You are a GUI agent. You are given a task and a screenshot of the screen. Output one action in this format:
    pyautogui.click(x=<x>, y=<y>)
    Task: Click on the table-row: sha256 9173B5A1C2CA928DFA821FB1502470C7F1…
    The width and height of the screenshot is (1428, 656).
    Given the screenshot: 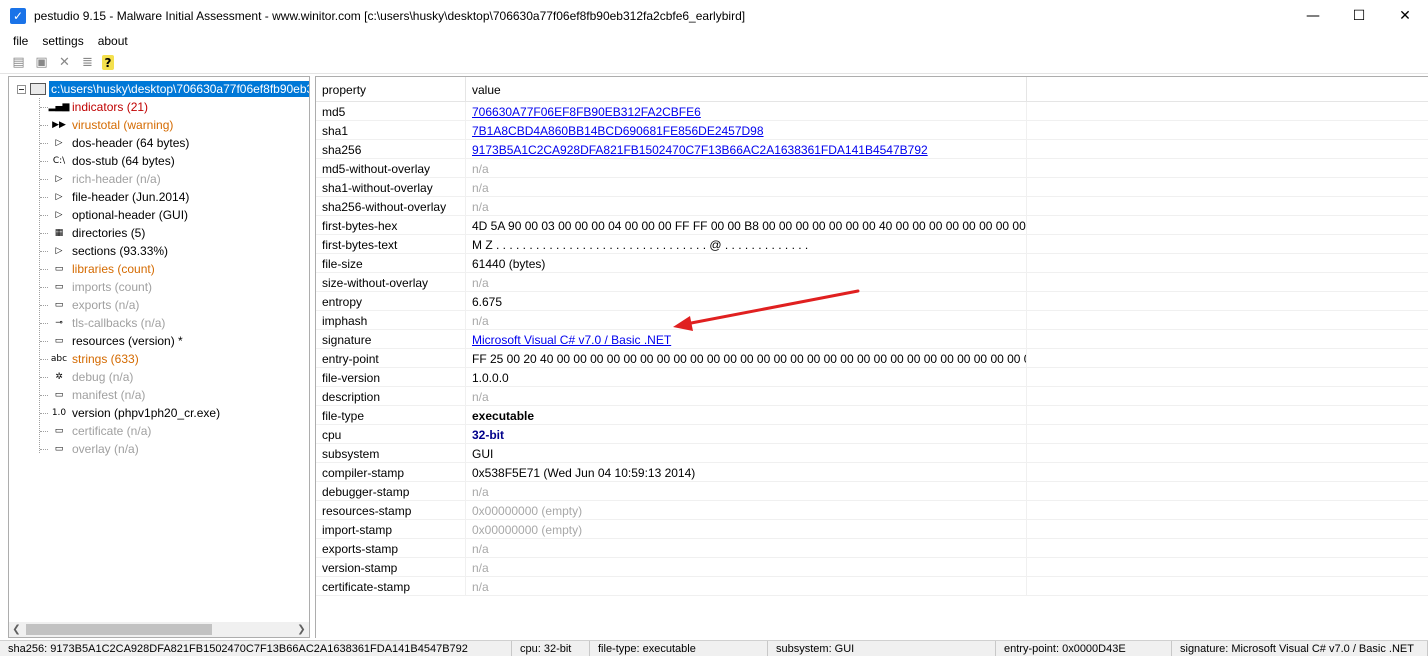 What is the action you would take?
    pyautogui.click(x=872, y=149)
    